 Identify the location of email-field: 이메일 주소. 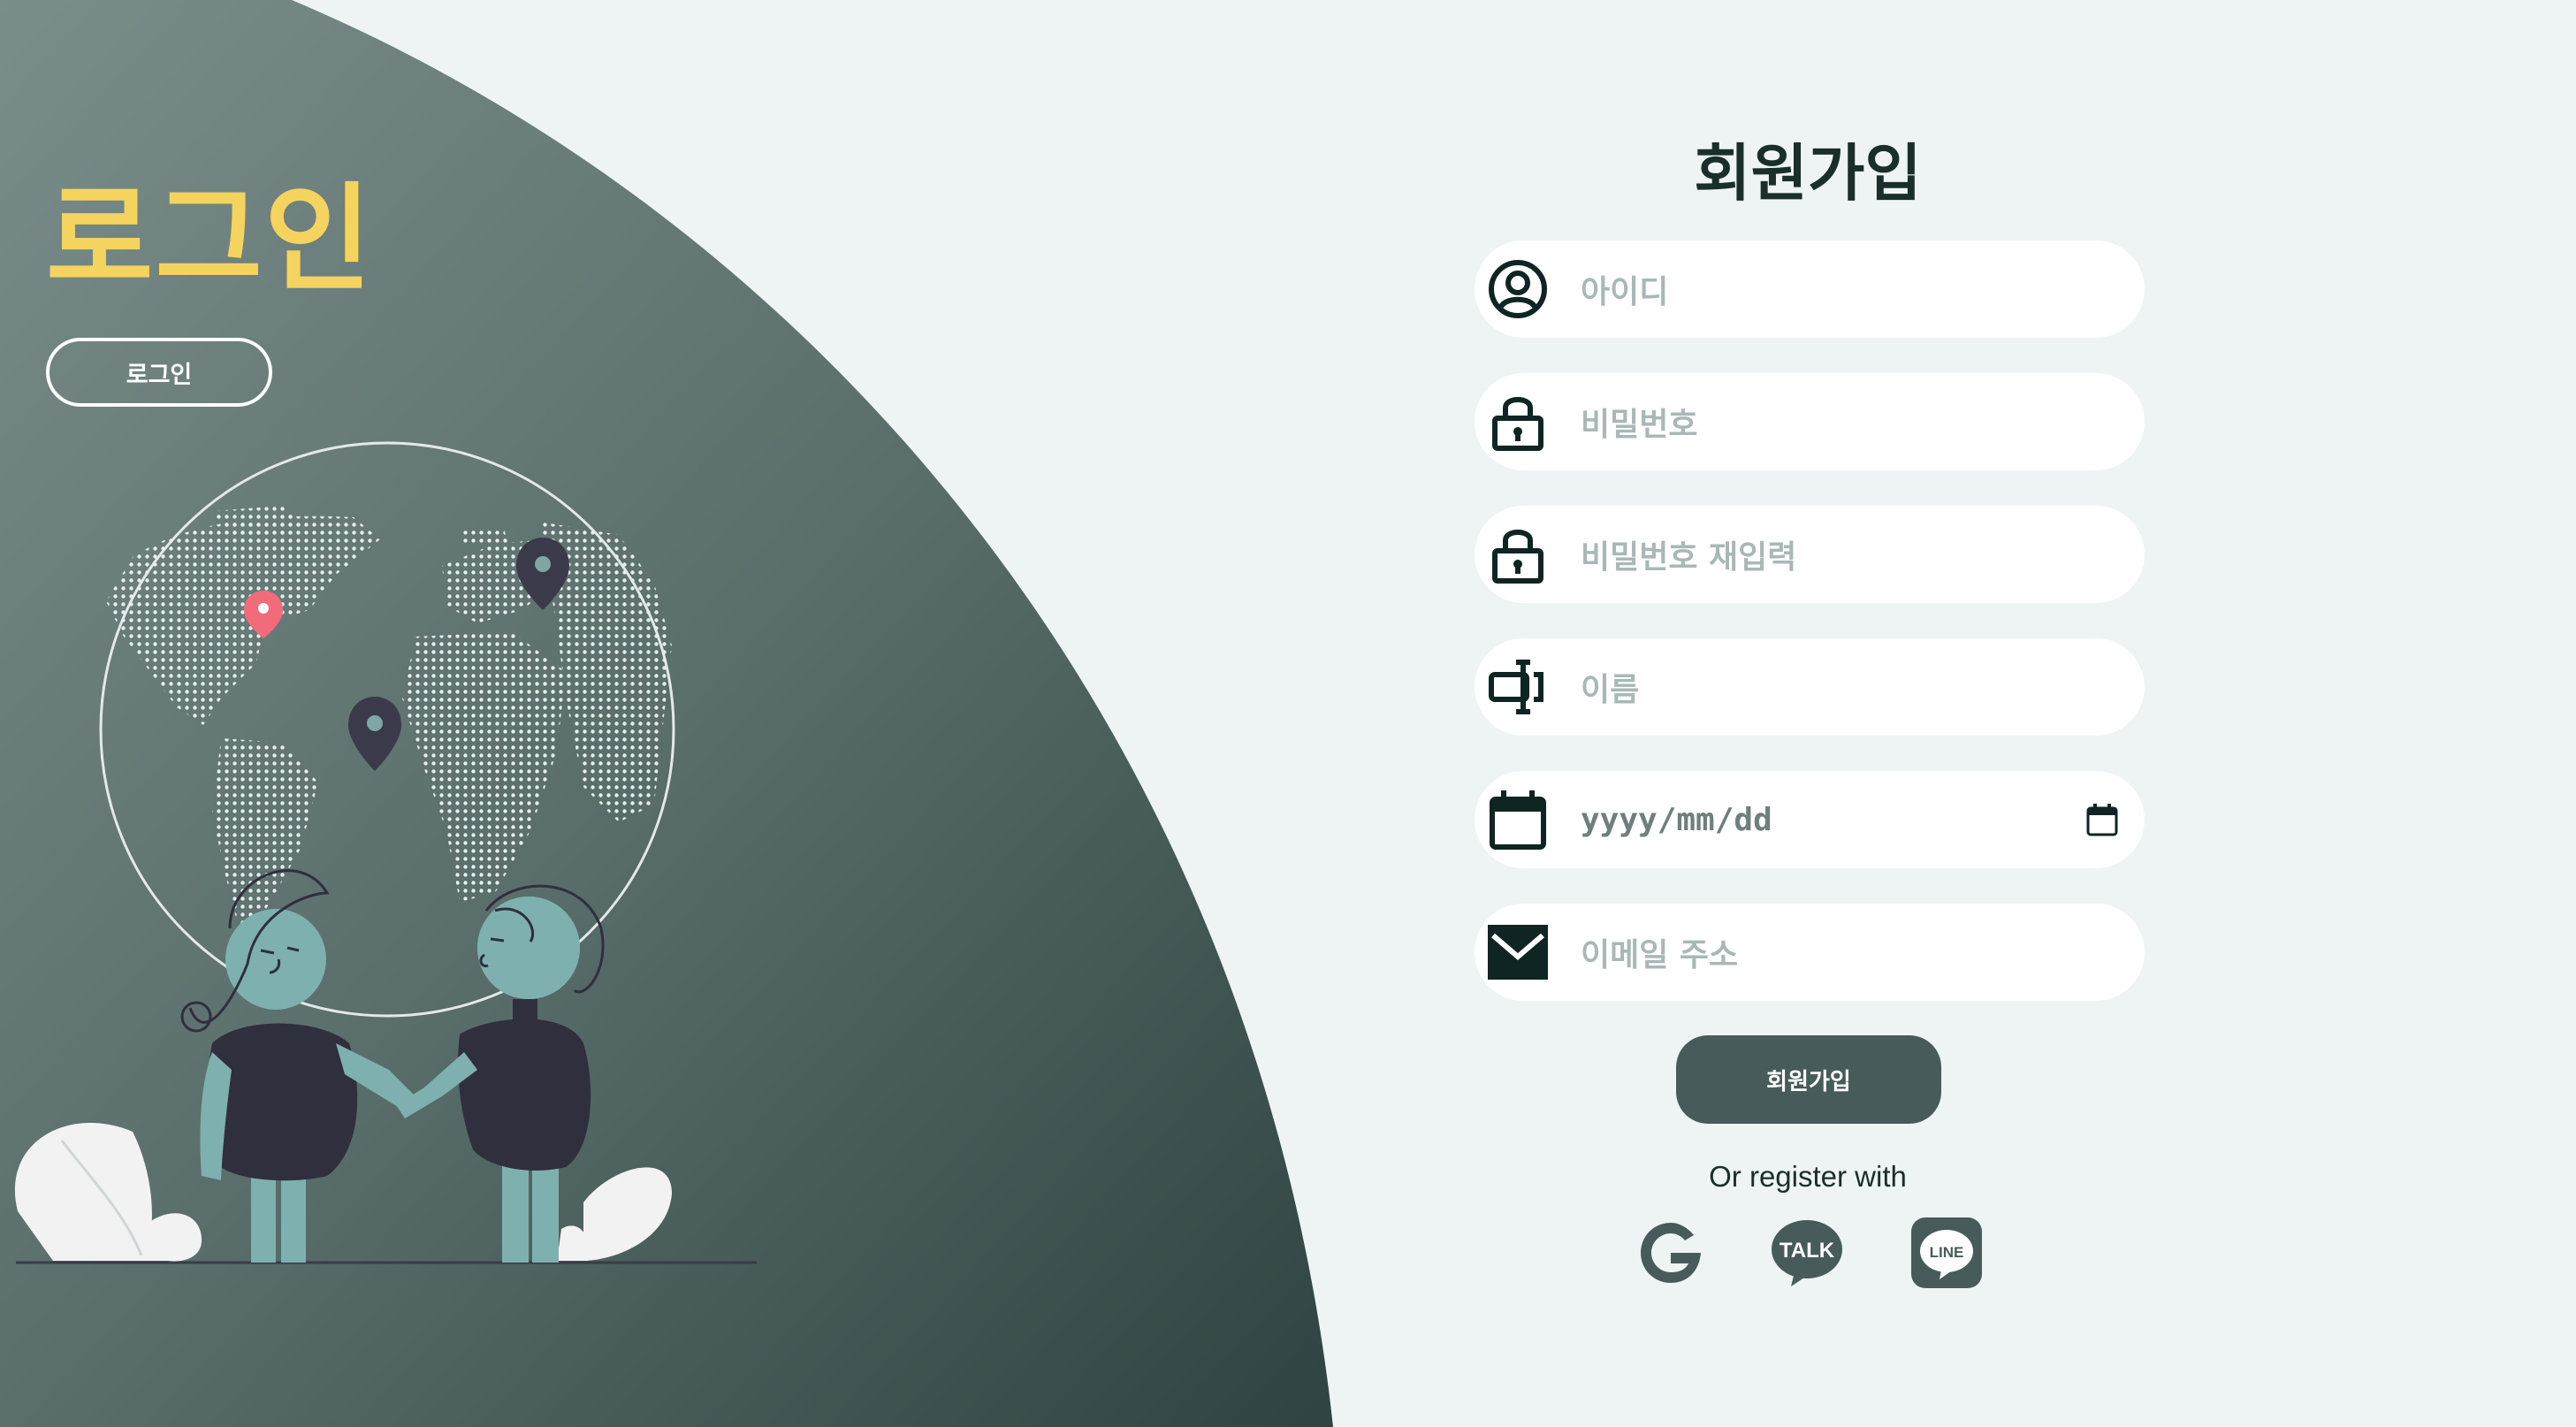
(1810, 952).